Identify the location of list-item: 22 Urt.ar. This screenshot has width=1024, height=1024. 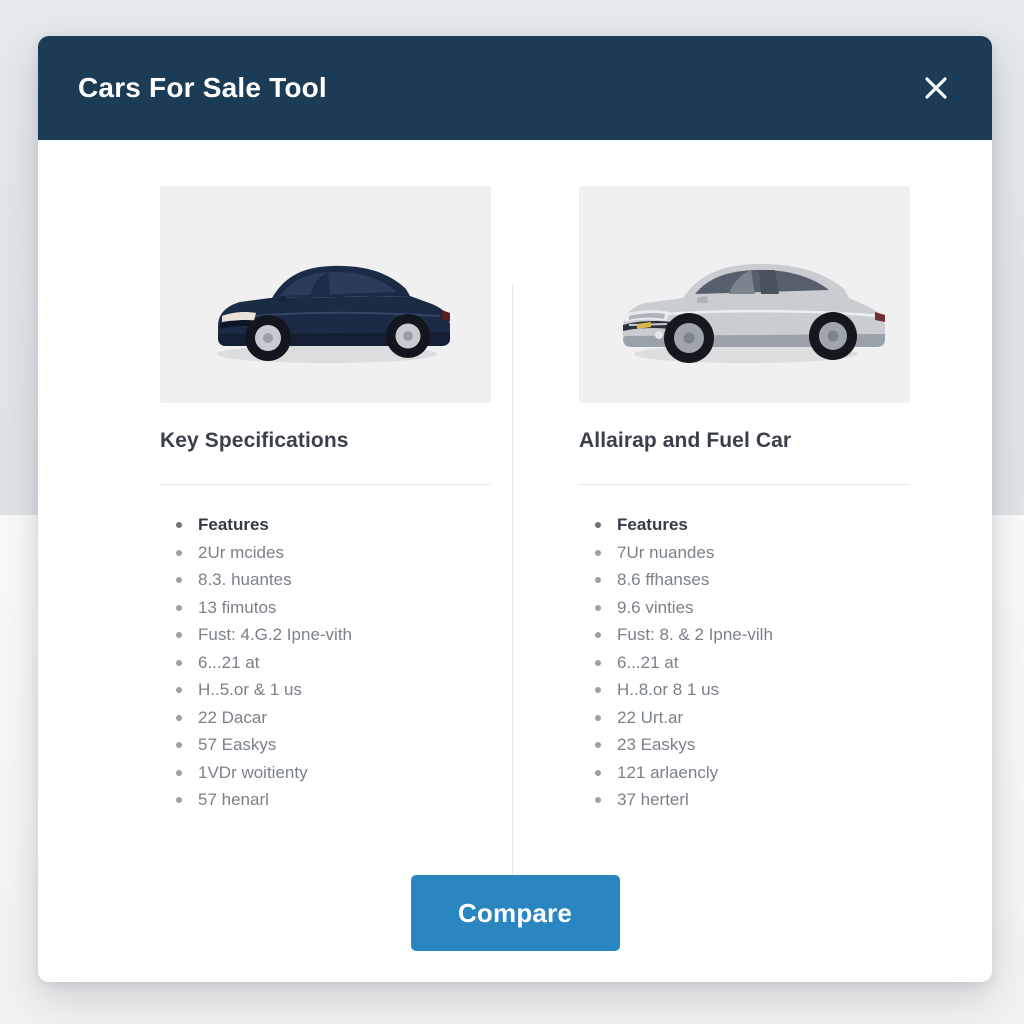
(751, 718).